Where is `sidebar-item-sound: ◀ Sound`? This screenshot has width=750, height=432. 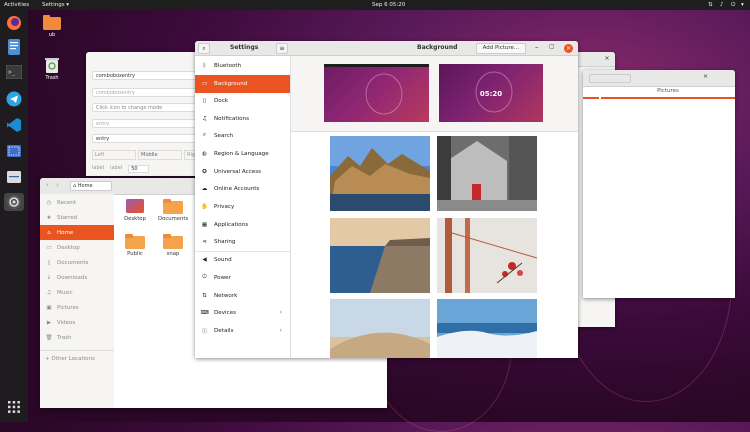 sidebar-item-sound: ◀ Sound is located at coordinates (242, 260).